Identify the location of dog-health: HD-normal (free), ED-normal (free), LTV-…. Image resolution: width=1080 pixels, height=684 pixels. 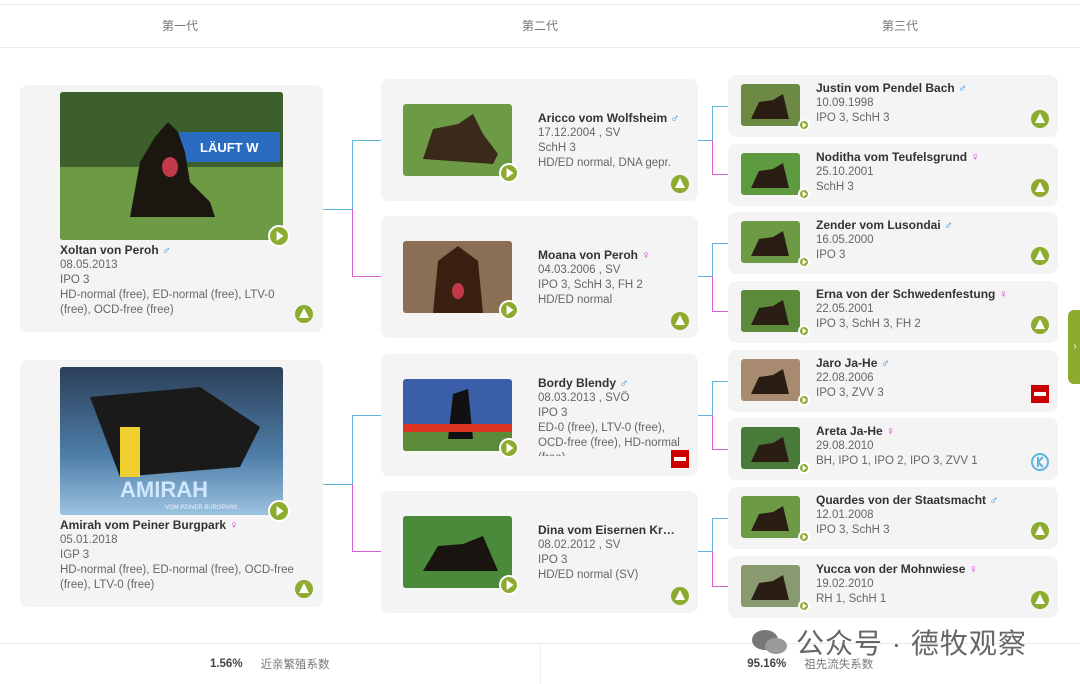
(167, 302).